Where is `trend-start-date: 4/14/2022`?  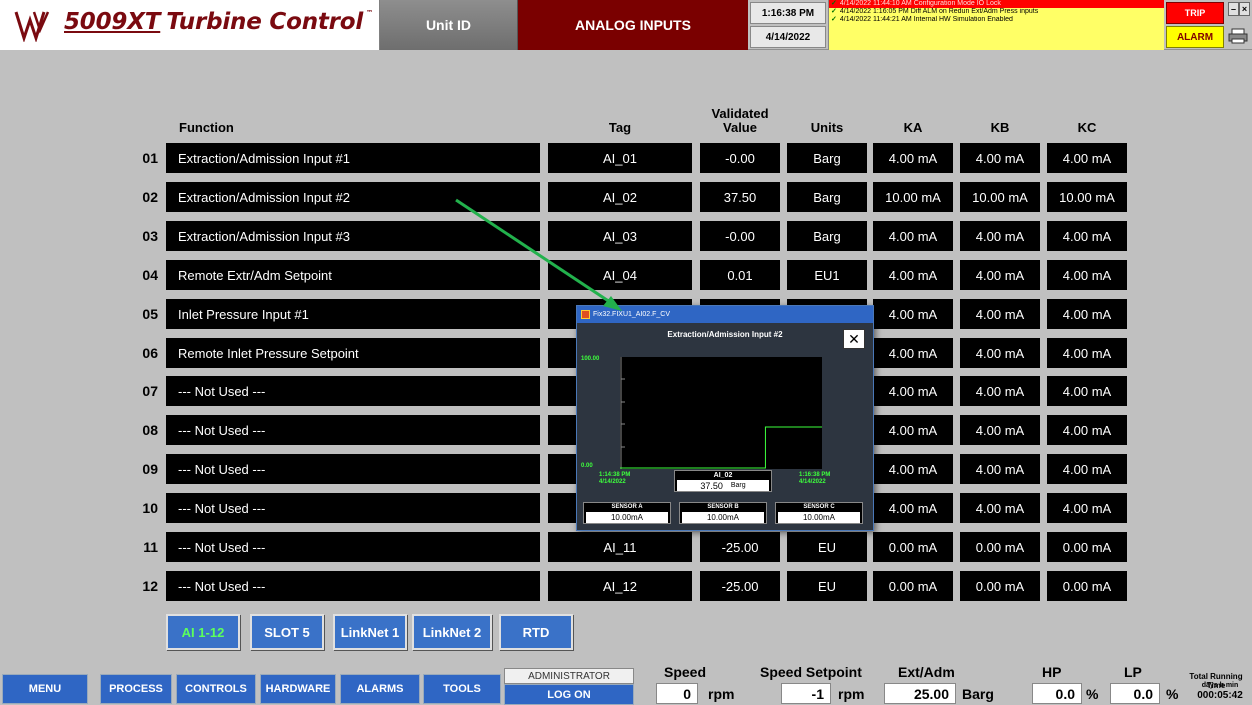
trend-start-date: 4/14/2022 is located at coordinates (612, 482).